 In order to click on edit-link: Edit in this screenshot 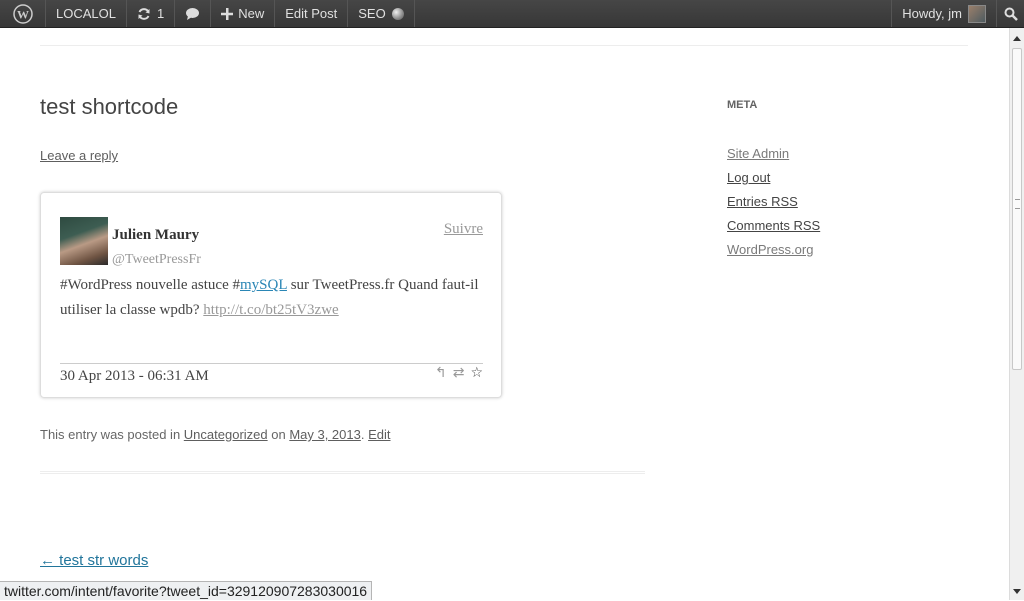, I will do `click(379, 434)`.